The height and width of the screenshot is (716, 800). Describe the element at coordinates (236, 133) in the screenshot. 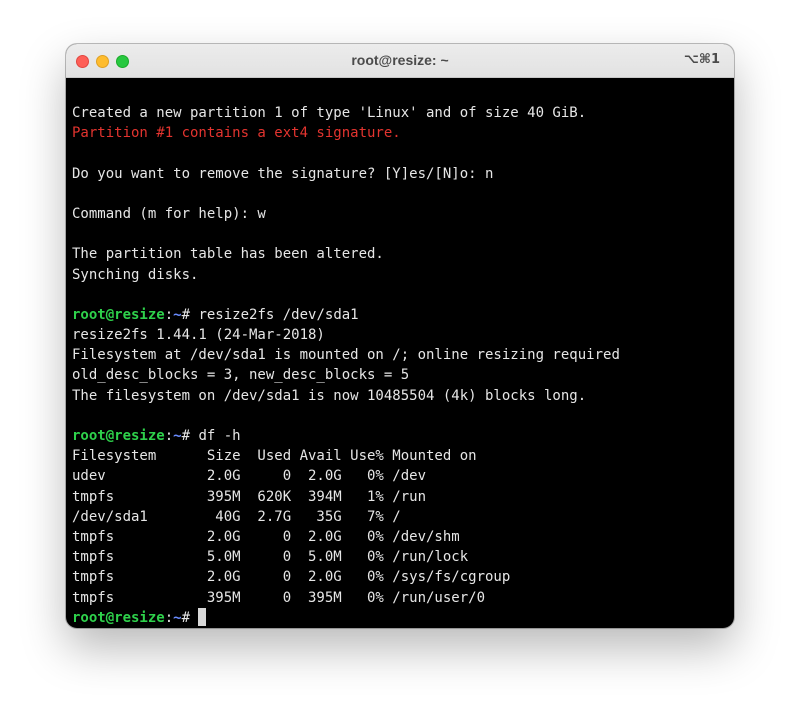

I see `error-line: Partition #1 contains a ext4 signature.` at that location.